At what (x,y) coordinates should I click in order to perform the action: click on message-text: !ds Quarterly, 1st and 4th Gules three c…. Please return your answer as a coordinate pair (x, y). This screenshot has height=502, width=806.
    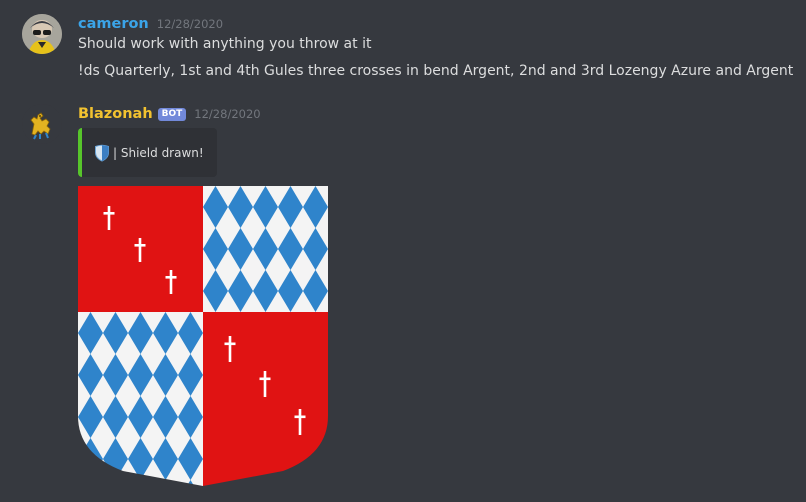
    Looking at the image, I should click on (436, 71).